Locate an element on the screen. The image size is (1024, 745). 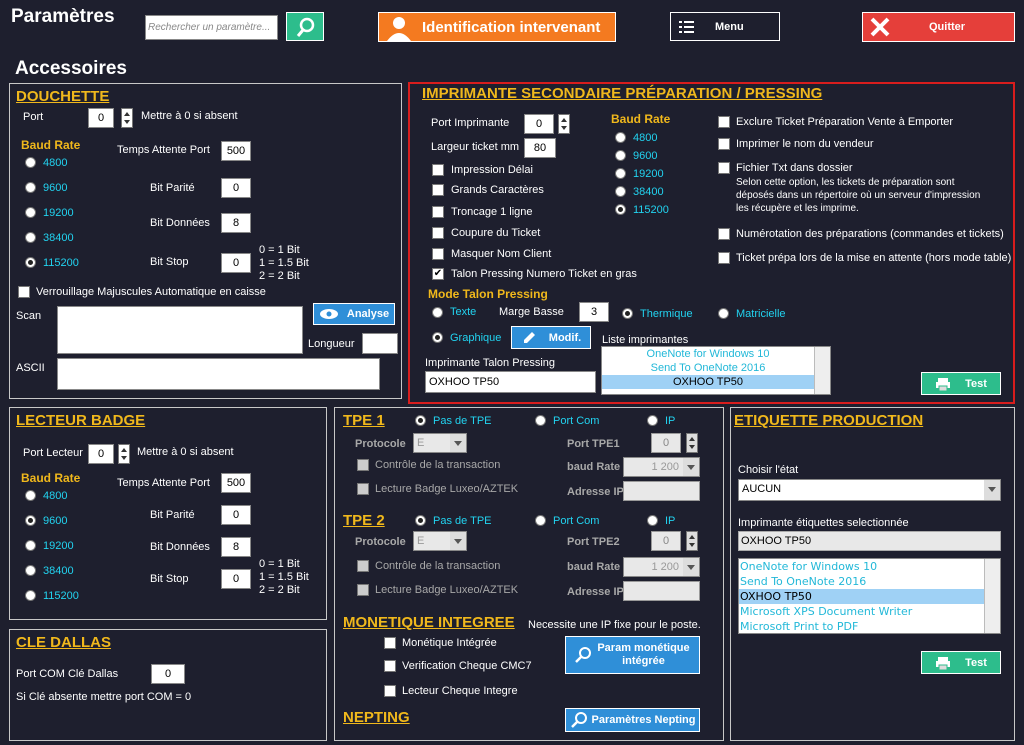
douchette-verrou-checkbox is located at coordinates (24, 292).